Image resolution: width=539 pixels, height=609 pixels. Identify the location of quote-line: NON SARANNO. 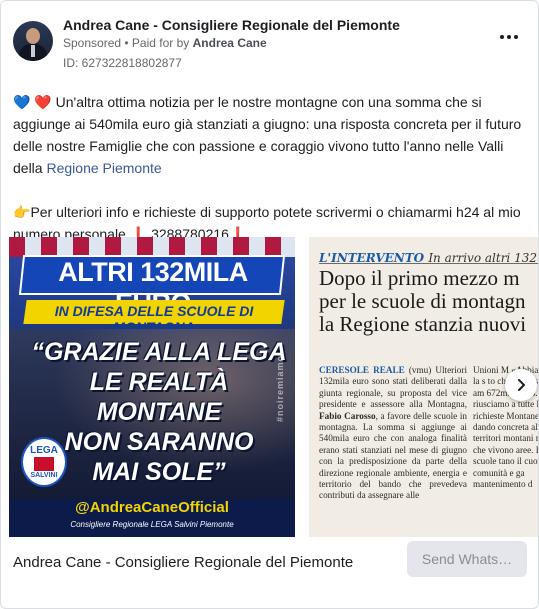
(159, 442).